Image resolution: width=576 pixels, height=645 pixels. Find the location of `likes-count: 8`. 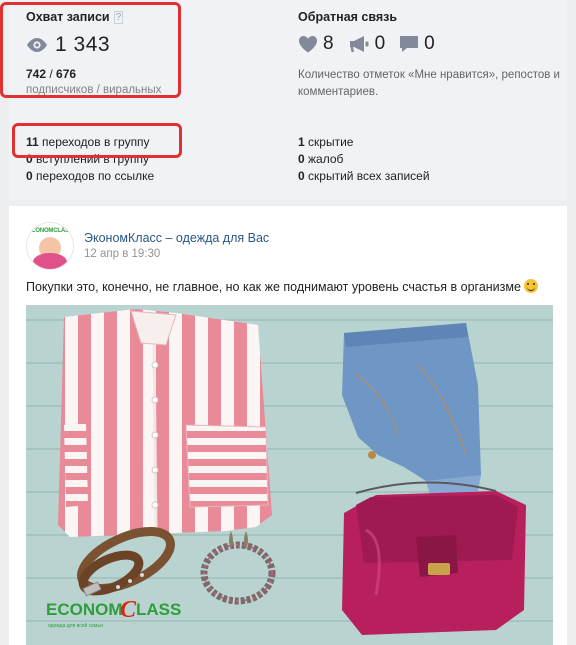

likes-count: 8 is located at coordinates (328, 43).